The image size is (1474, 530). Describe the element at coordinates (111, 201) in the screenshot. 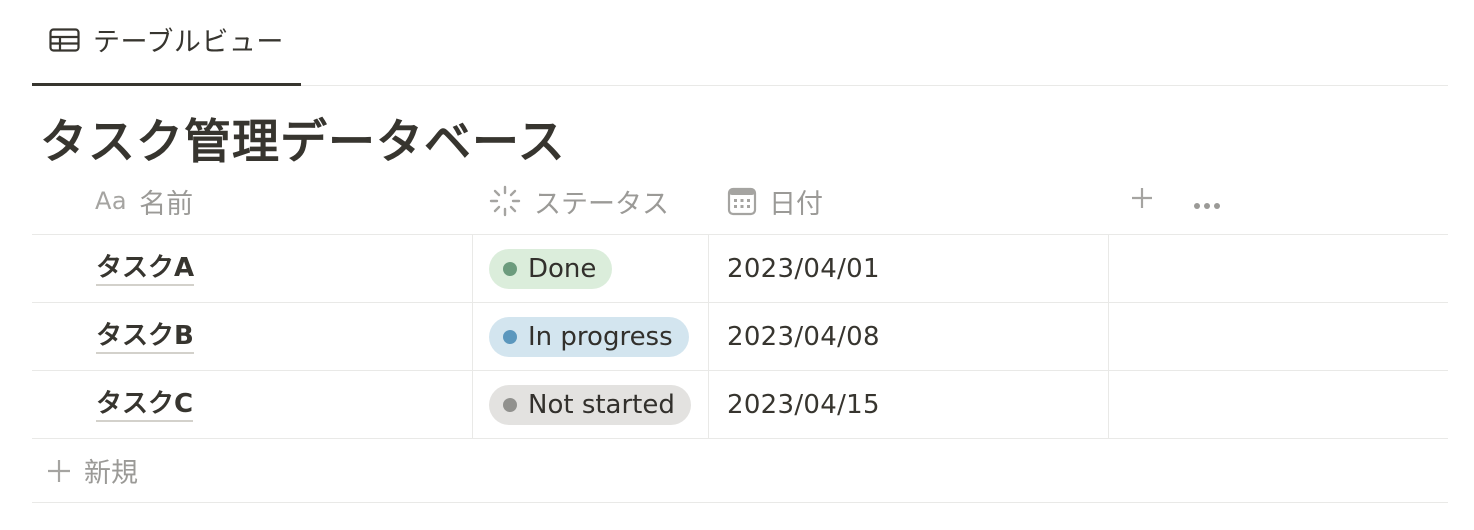

I see `text-property-icon: Aa` at that location.